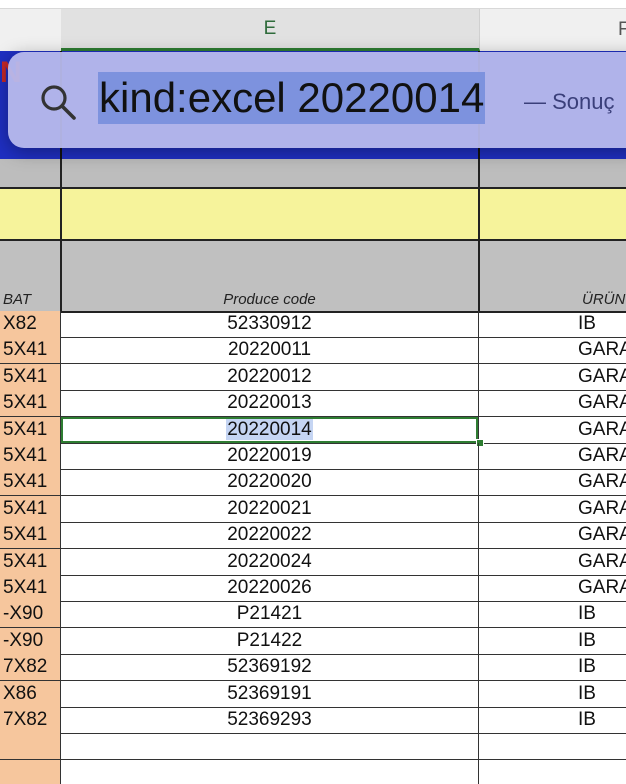 This screenshot has width=626, height=784. I want to click on table-row: -X90 P21421 IB, so click(313, 615).